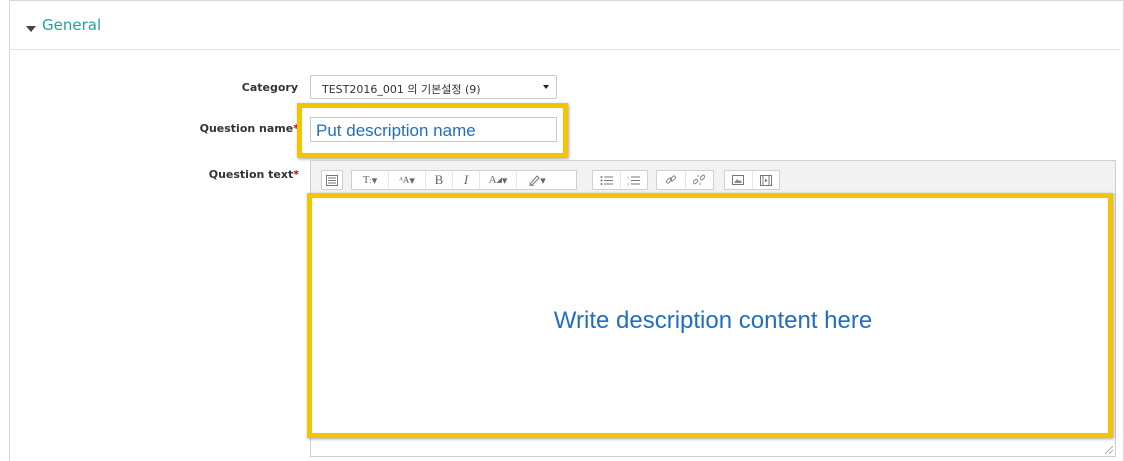 This screenshot has height=461, width=1124. I want to click on question-text-label-text: Question text, so click(251, 174).